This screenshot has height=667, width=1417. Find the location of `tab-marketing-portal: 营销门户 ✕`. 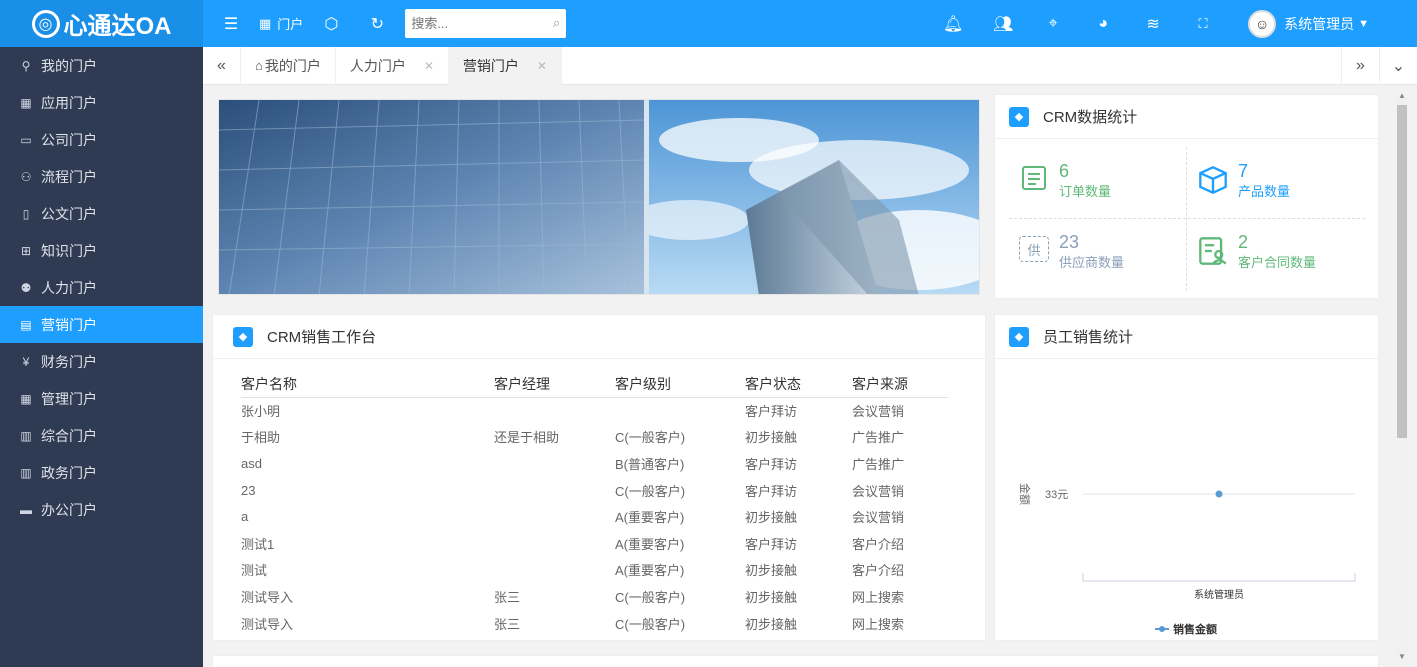

tab-marketing-portal: 营销门户 ✕ is located at coordinates (505, 65).